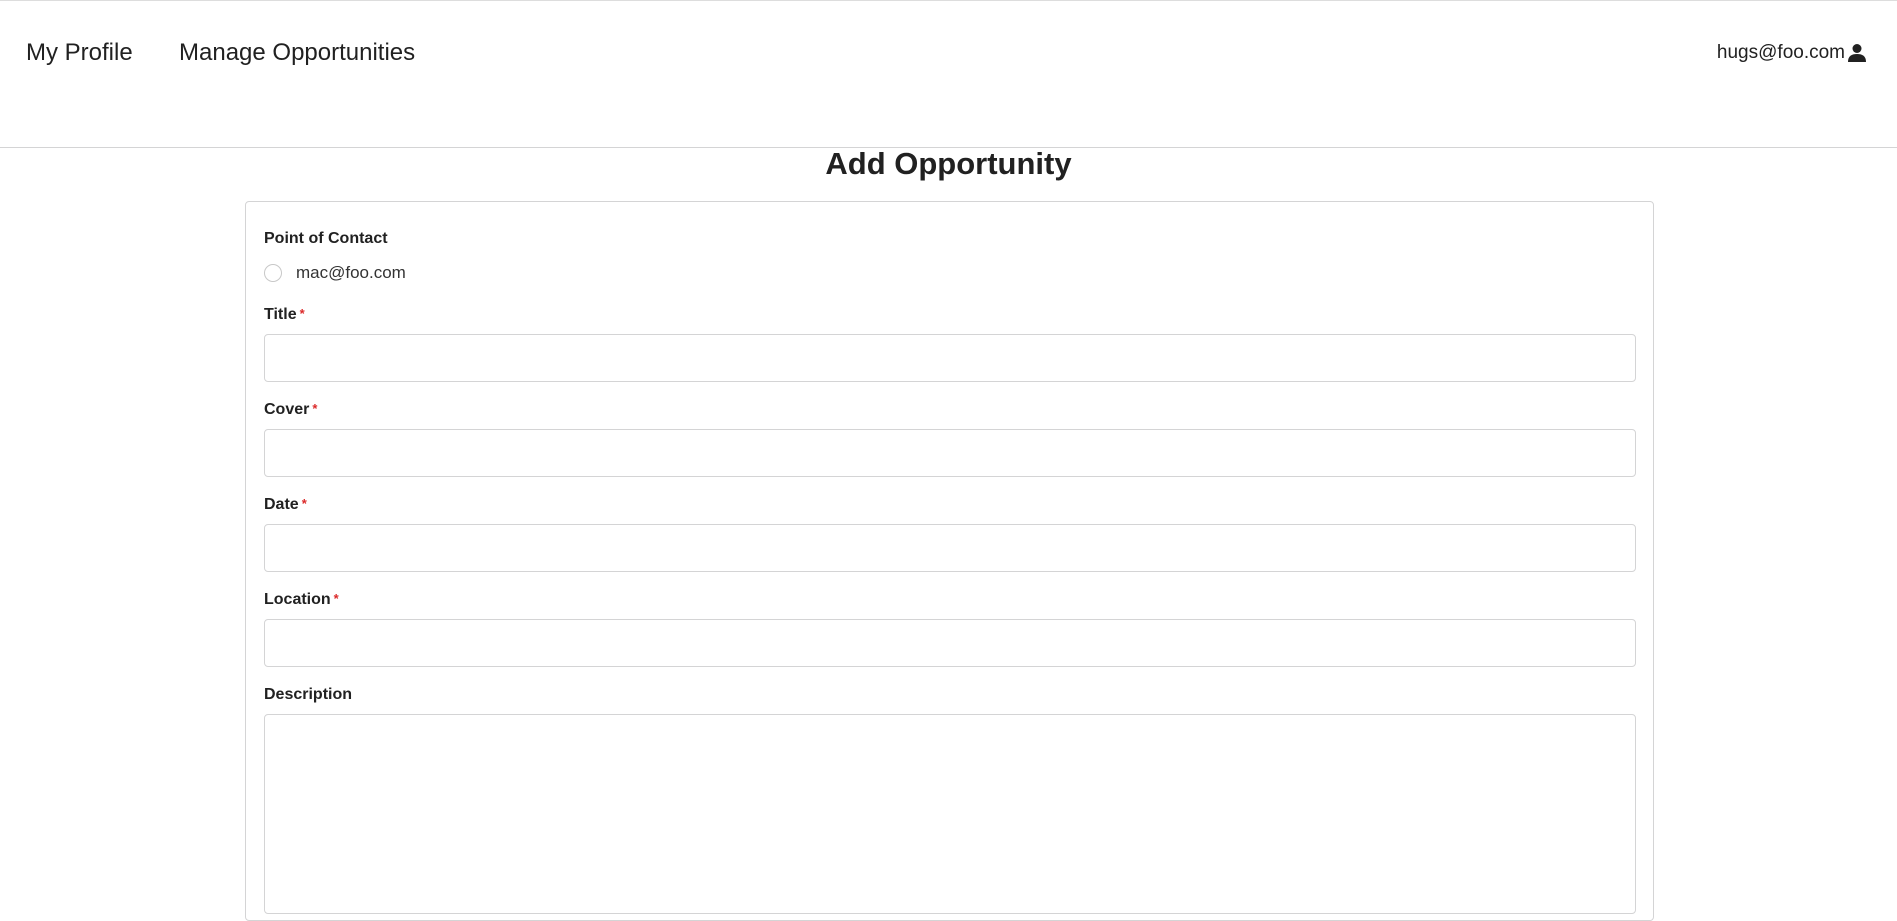 This screenshot has height=921, width=1897. I want to click on title-label: Title *, so click(284, 314).